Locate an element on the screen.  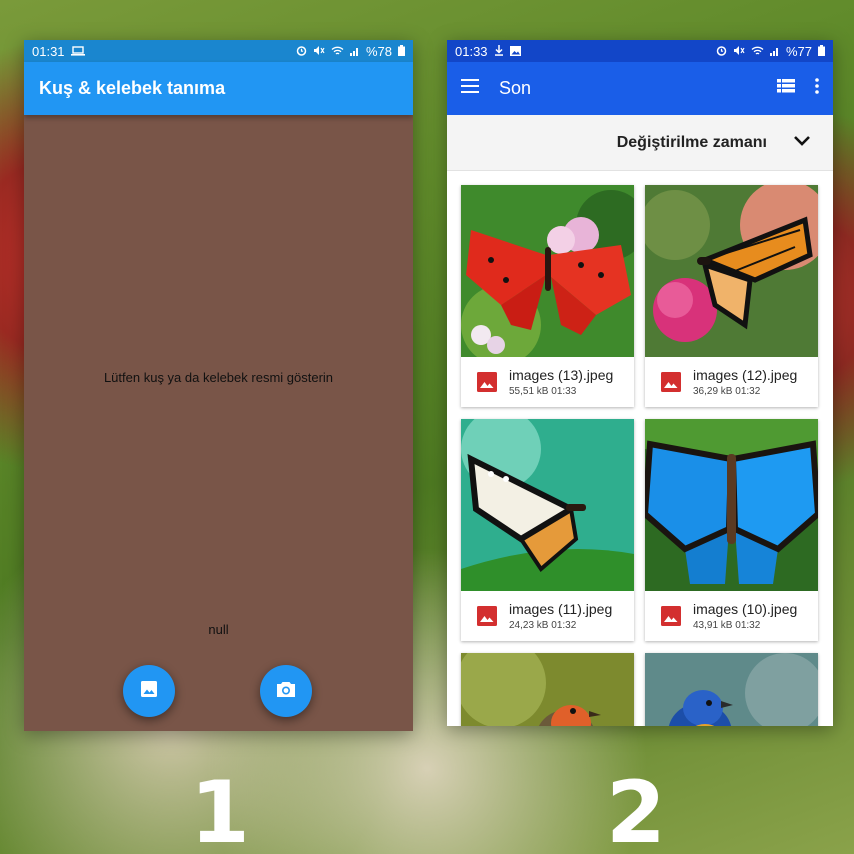
chevron-down-icon is located at coordinates (802, 143).